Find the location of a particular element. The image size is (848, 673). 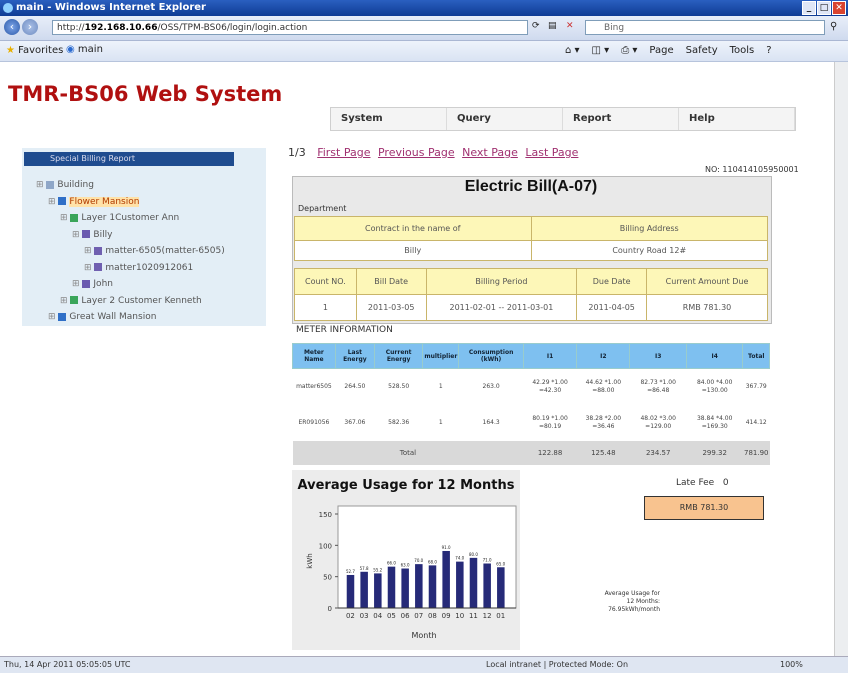

ie-logo-icon is located at coordinates (8, 8).